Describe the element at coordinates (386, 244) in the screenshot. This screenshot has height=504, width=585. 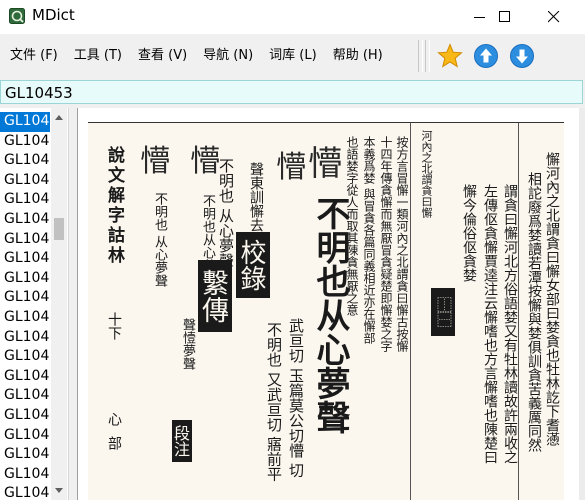
I see `text-column: 十四年傳貪懈而無厭冒貪疑楚即懈婪之字` at that location.